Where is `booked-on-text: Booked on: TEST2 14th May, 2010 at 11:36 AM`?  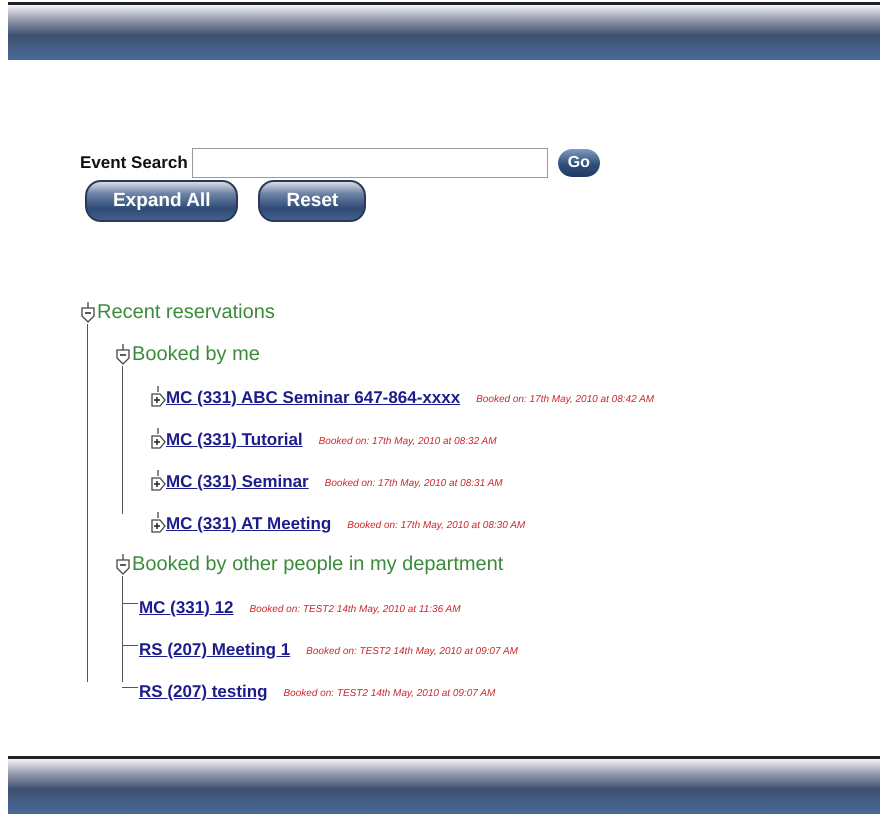
booked-on-text: Booked on: TEST2 14th May, 2010 at 11:36 AM is located at coordinates (355, 610).